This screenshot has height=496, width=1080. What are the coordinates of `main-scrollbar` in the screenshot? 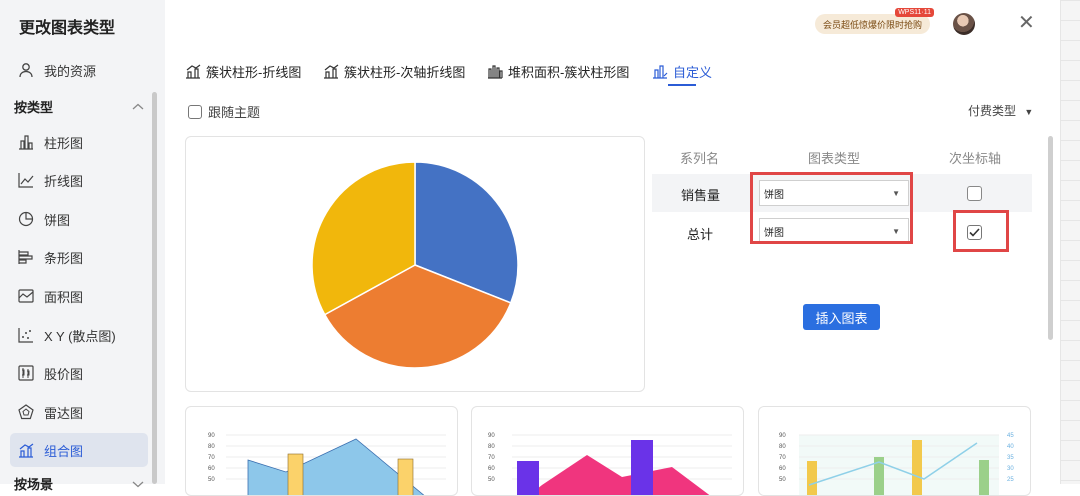 It's located at (1050, 238).